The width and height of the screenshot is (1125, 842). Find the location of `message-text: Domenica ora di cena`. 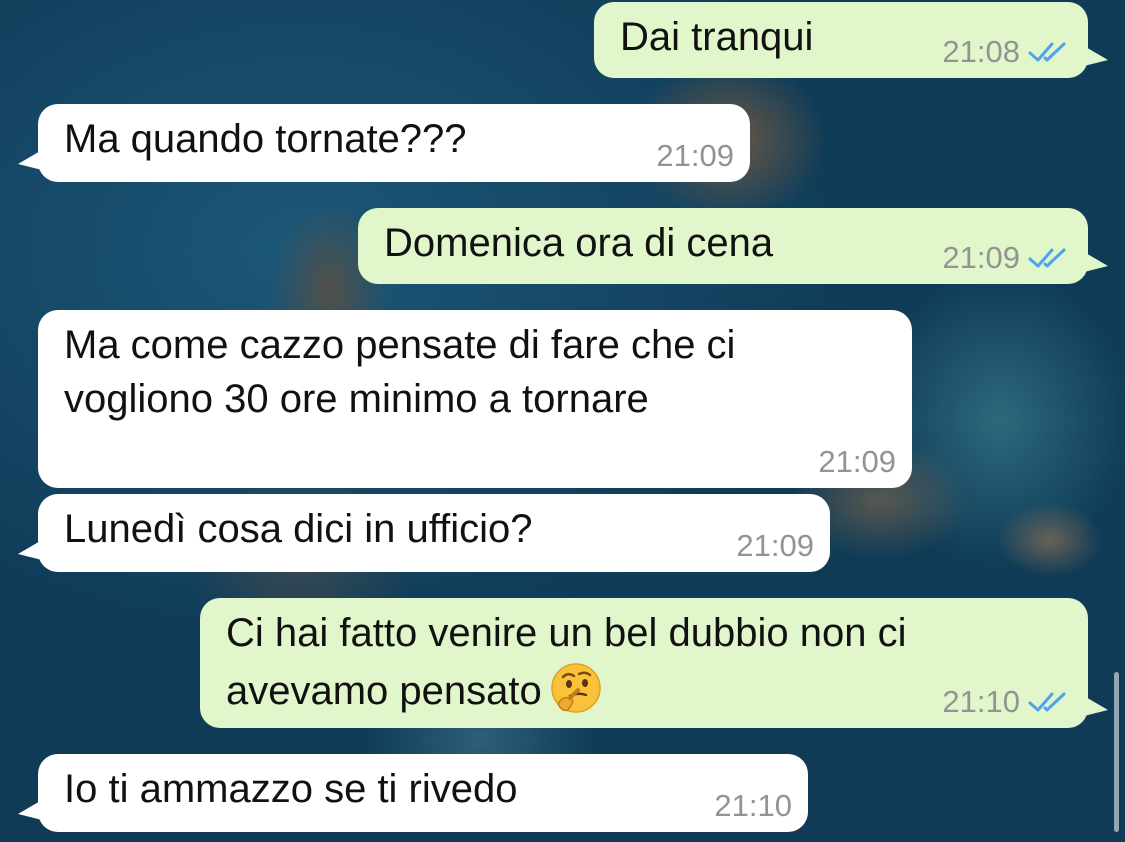

message-text: Domenica ora di cena is located at coordinates (579, 243).